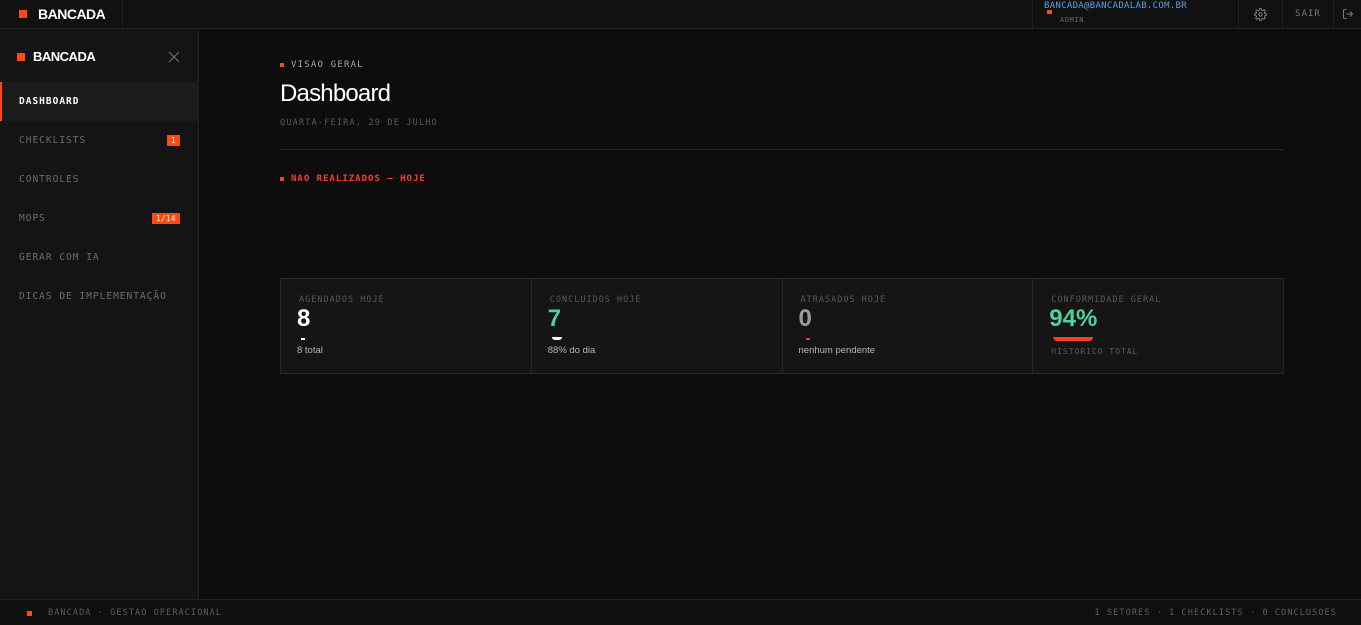  Describe the element at coordinates (165, 218) in the screenshot. I see `count-badge: 1/14` at that location.